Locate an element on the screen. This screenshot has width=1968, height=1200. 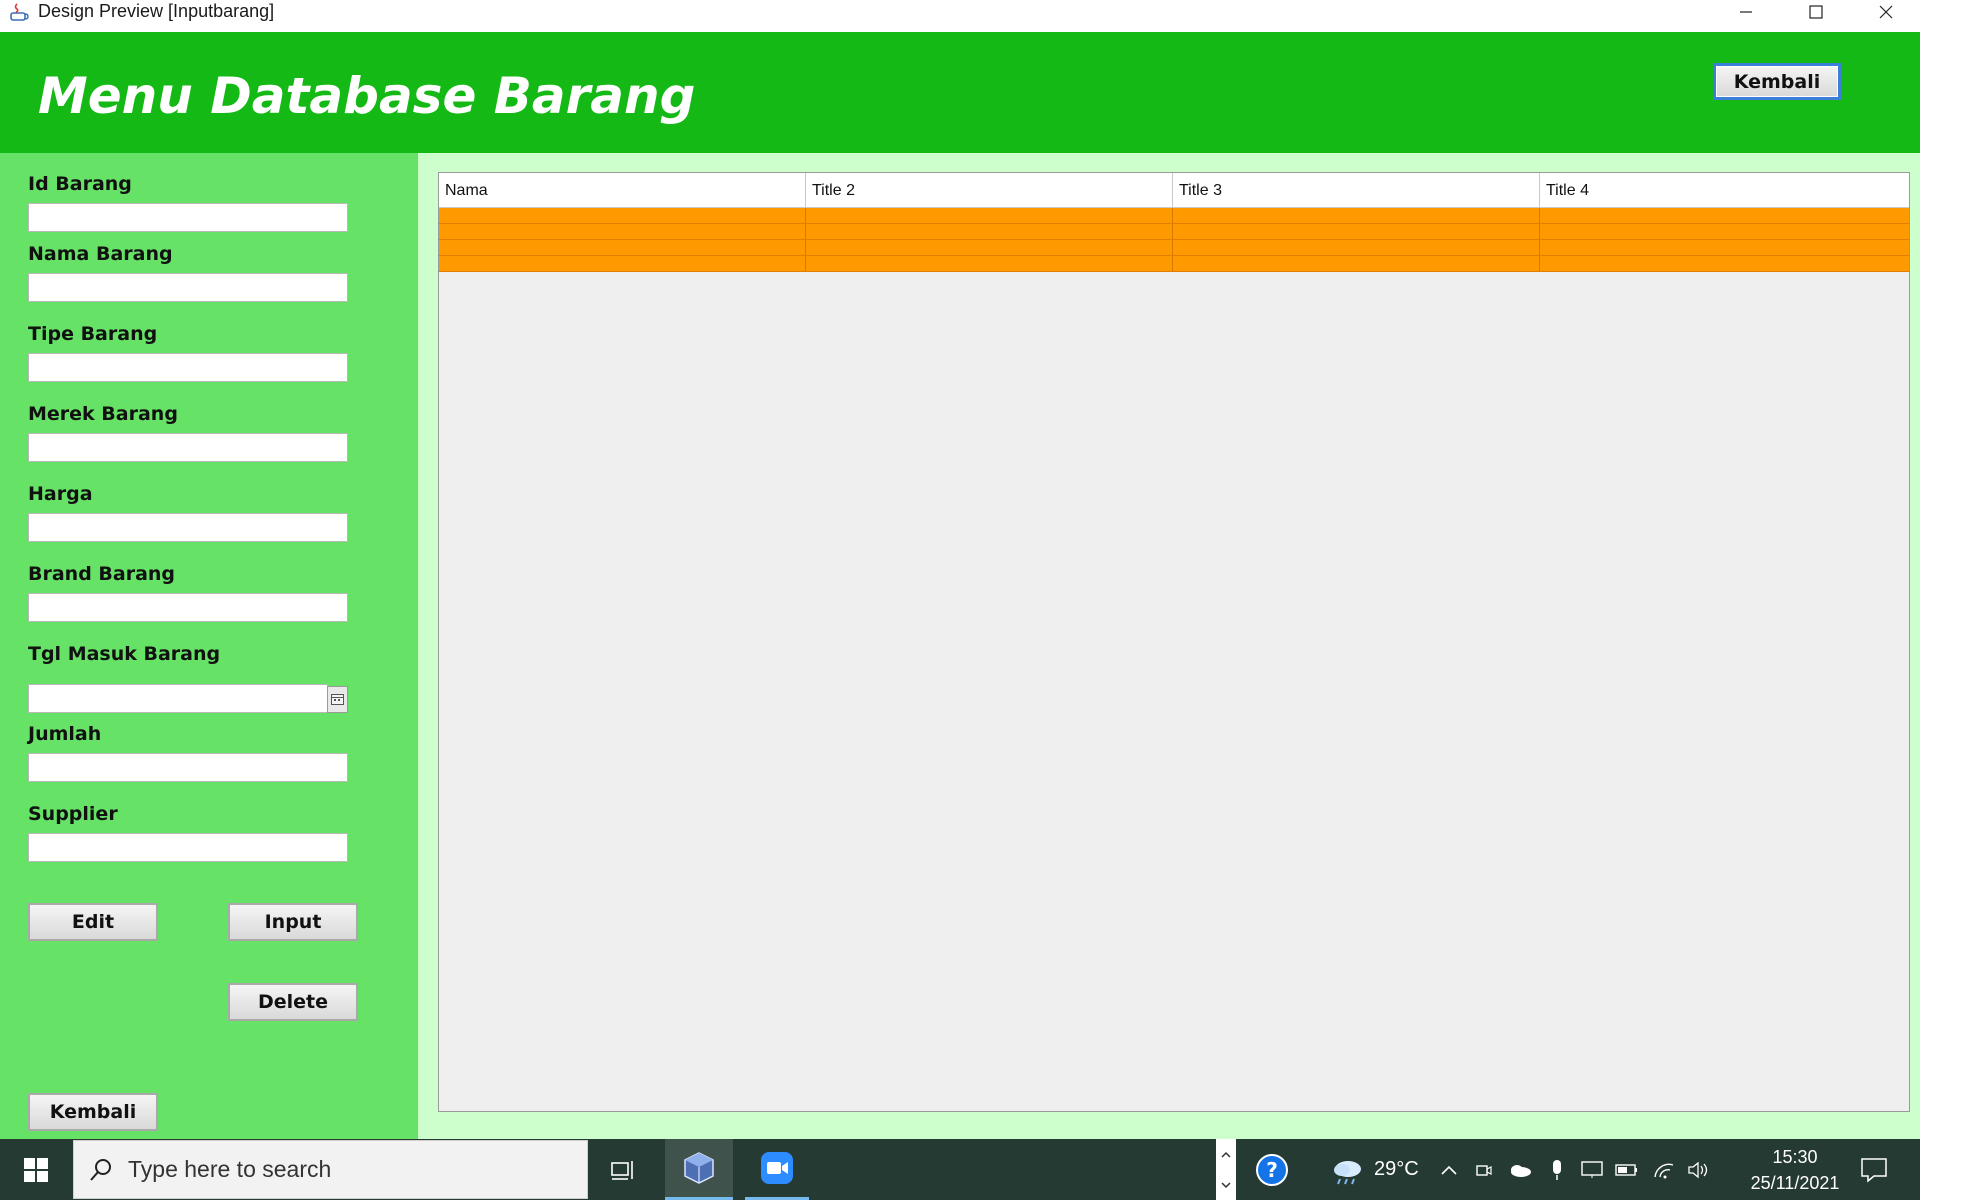
notification-icon is located at coordinates (1874, 1170).